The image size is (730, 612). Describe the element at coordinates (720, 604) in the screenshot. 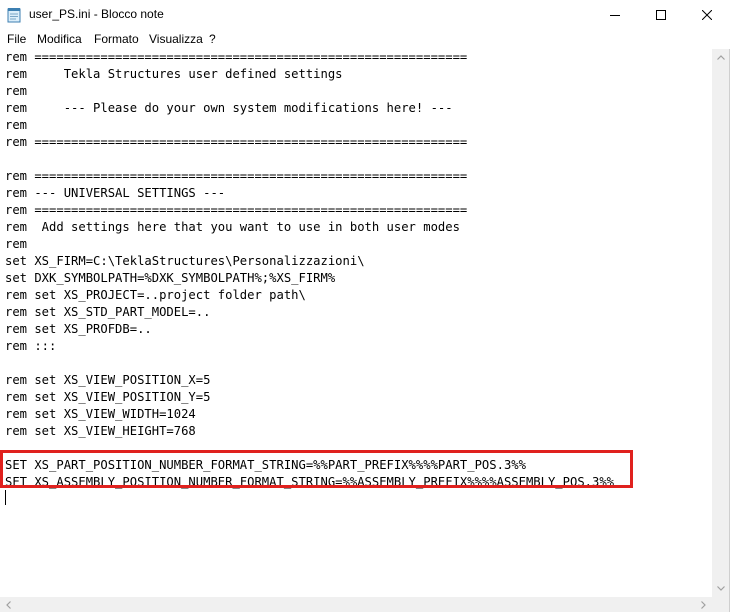

I see `scrollbar-corner` at that location.